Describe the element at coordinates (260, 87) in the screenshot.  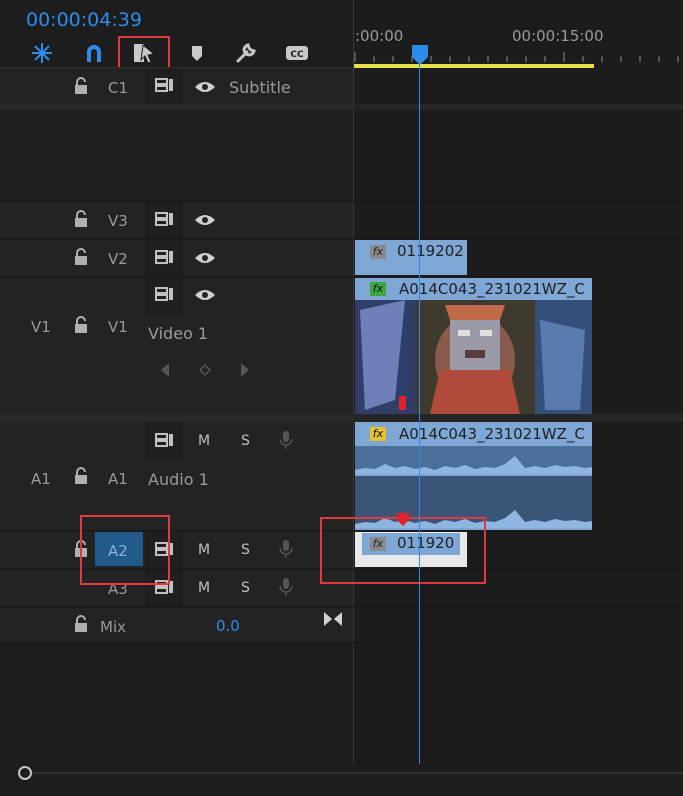
I see `track-c1-label: Subtitle` at that location.